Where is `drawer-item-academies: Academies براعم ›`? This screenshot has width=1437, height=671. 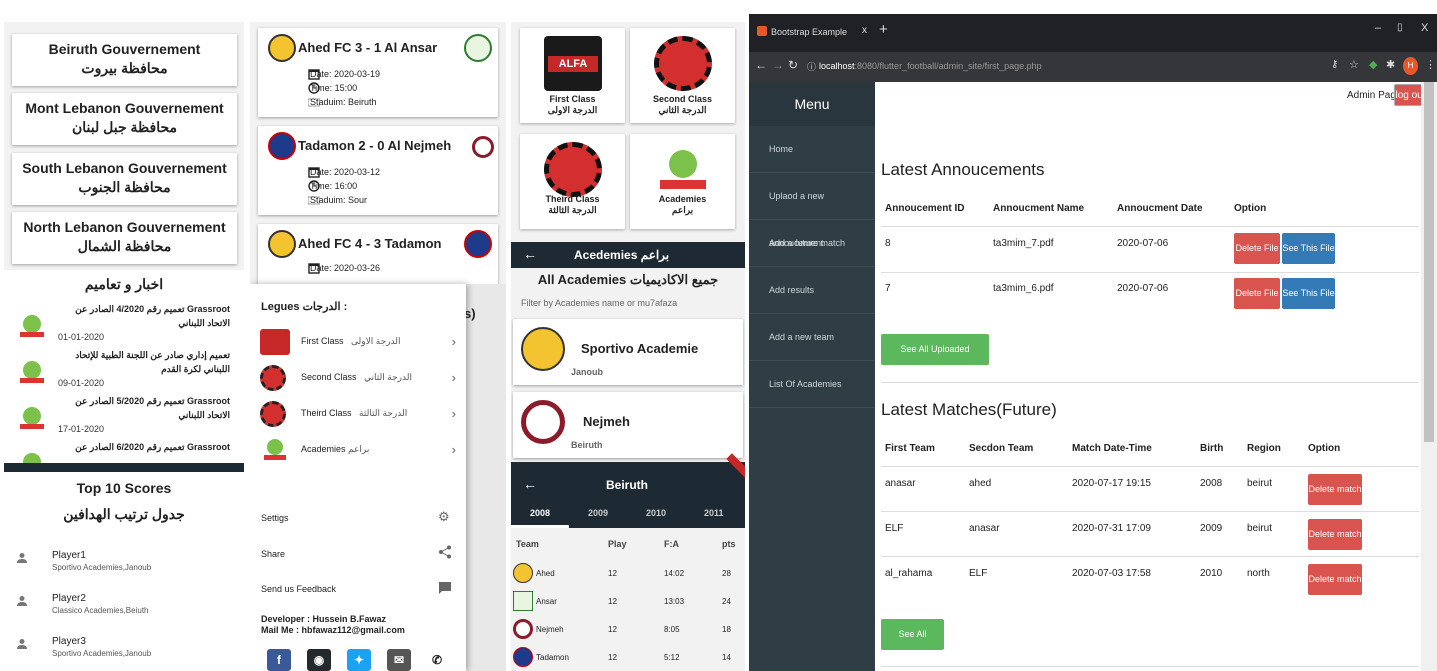 drawer-item-academies: Academies براعم › is located at coordinates (358, 450).